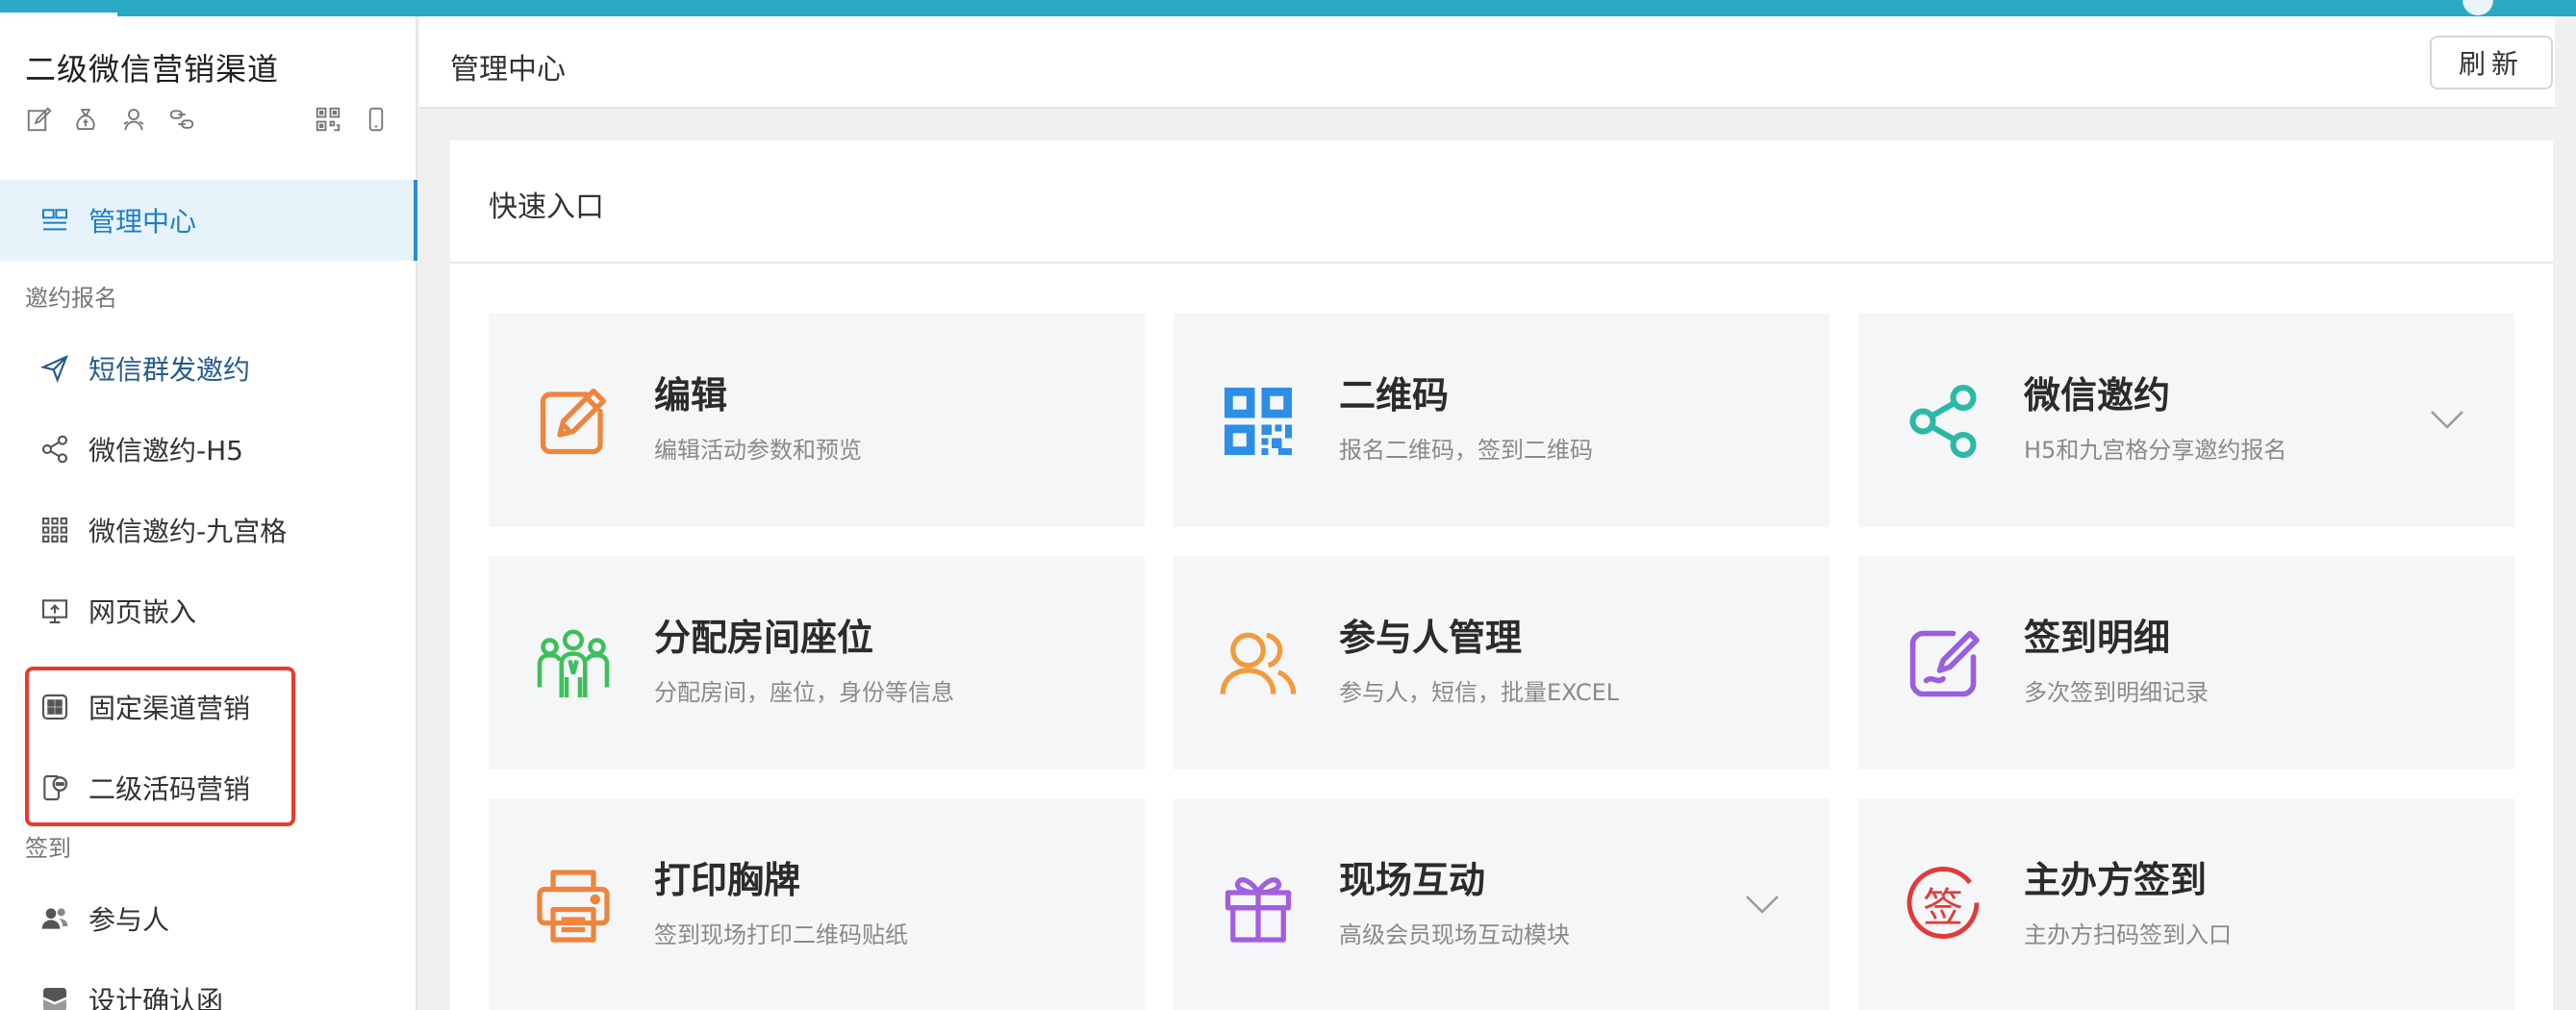  I want to click on quick-card-wechat-invite: 微信邀约 H5和九宫格分享邀约报名, so click(2186, 421).